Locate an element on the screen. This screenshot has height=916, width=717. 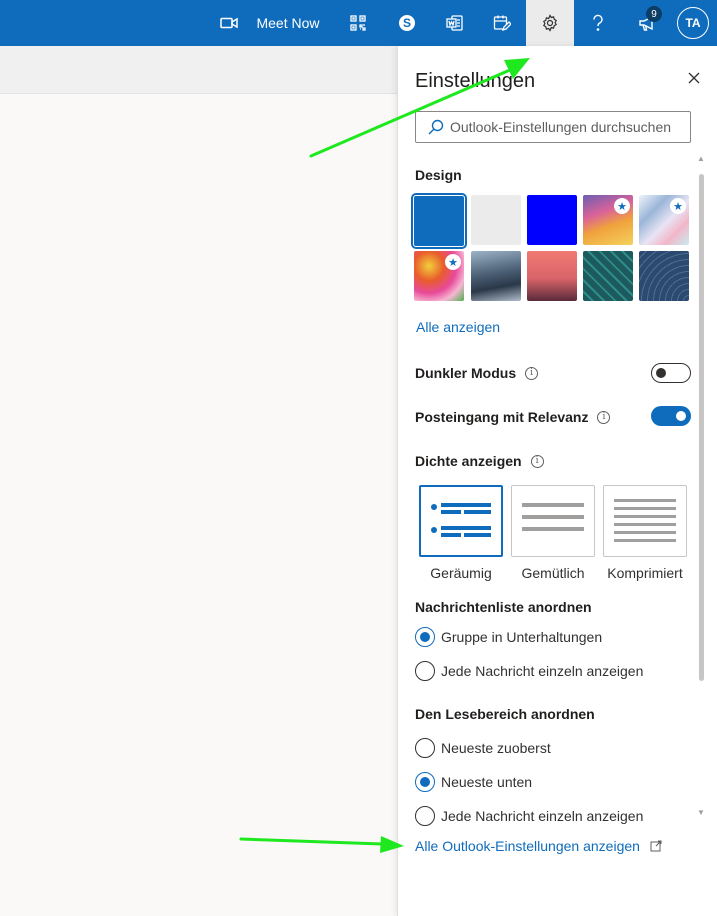
density-label-cozy: Gemütlich is located at coordinates (553, 573).